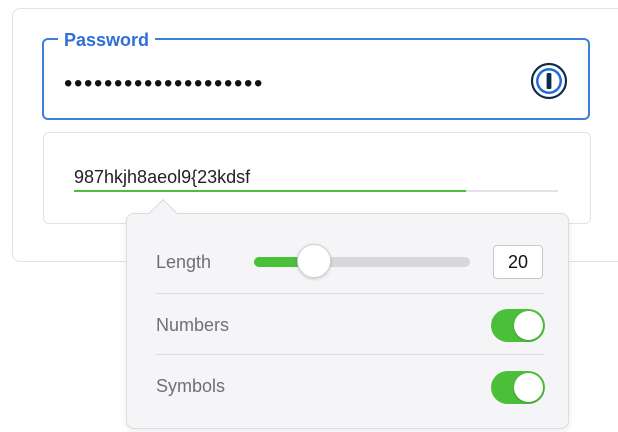 This screenshot has width=618, height=432. I want to click on numbers-toggle, so click(518, 325).